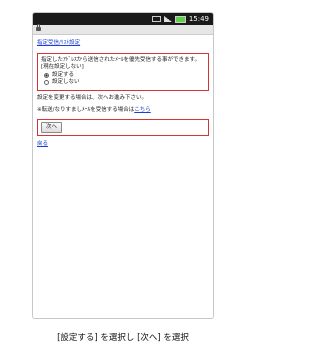 This screenshot has width=320, height=356. What do you see at coordinates (167, 19) in the screenshot?
I see `signal-strength-icon` at bounding box center [167, 19].